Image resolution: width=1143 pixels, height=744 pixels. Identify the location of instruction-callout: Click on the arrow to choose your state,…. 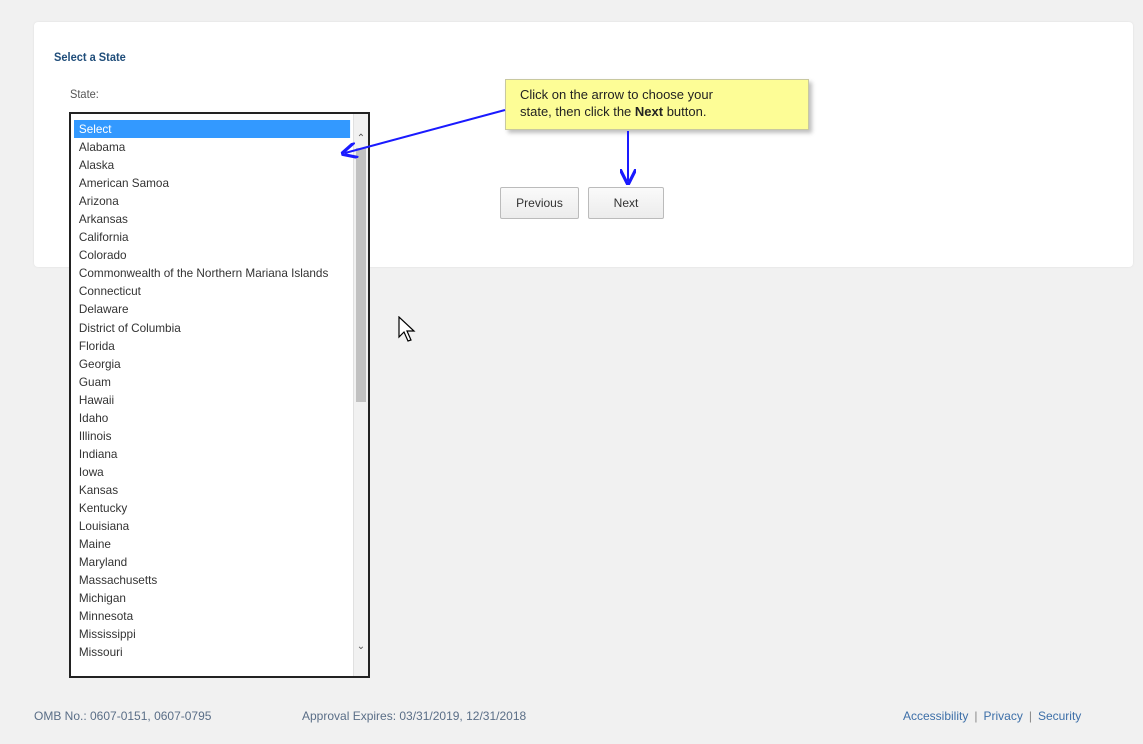
(657, 104).